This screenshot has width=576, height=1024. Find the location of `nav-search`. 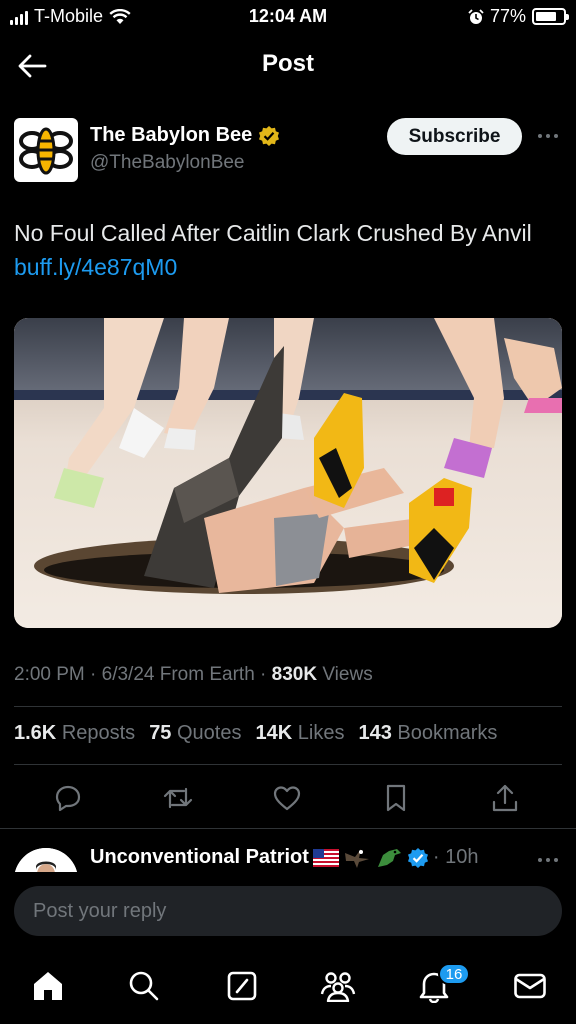

nav-search is located at coordinates (144, 986).